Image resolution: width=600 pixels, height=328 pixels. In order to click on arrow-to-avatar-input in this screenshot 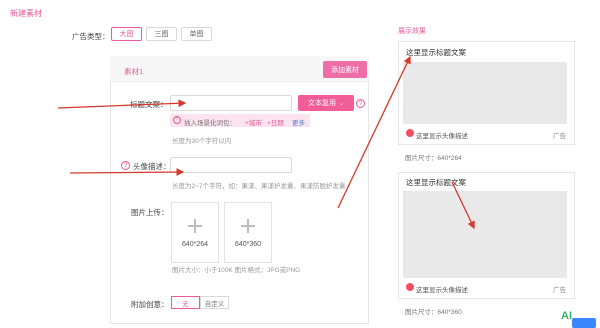, I will do `click(127, 172)`.